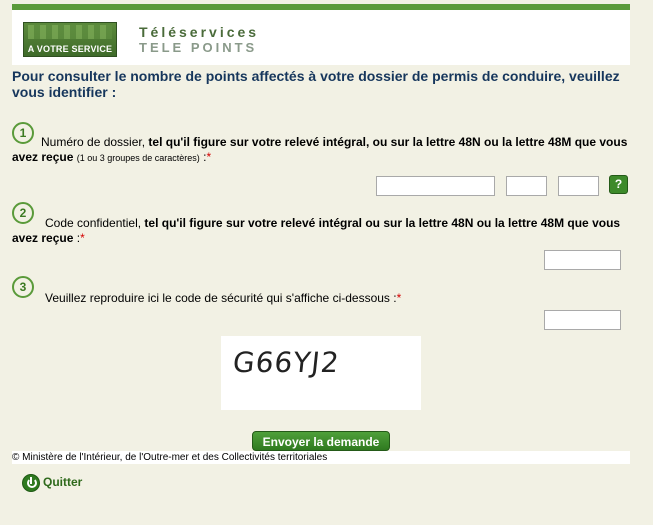 The image size is (653, 525). Describe the element at coordinates (93, 142) in the screenshot. I see `dossier-number-label-main: Numéro de dossier,` at that location.